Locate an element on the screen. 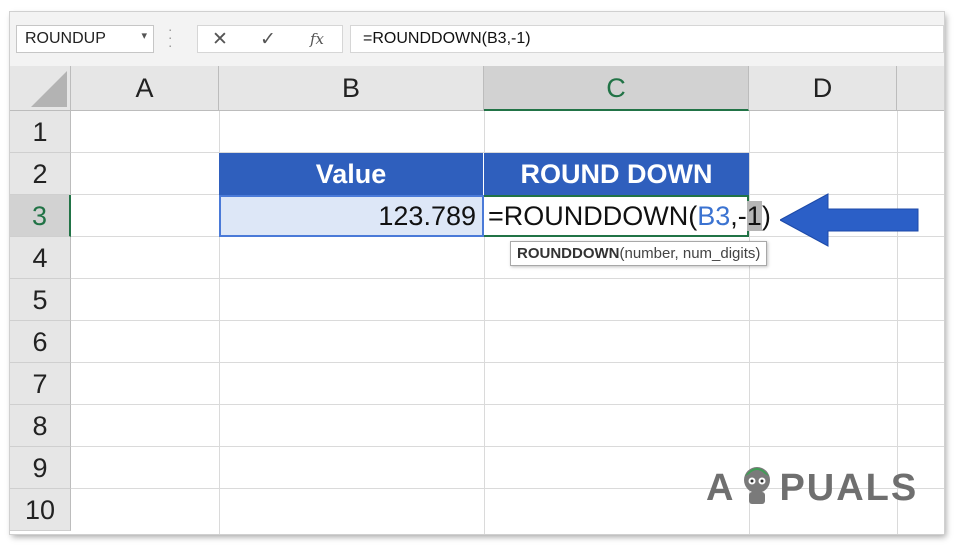 This screenshot has height=546, width=954. select-all-corner is located at coordinates (40, 88).